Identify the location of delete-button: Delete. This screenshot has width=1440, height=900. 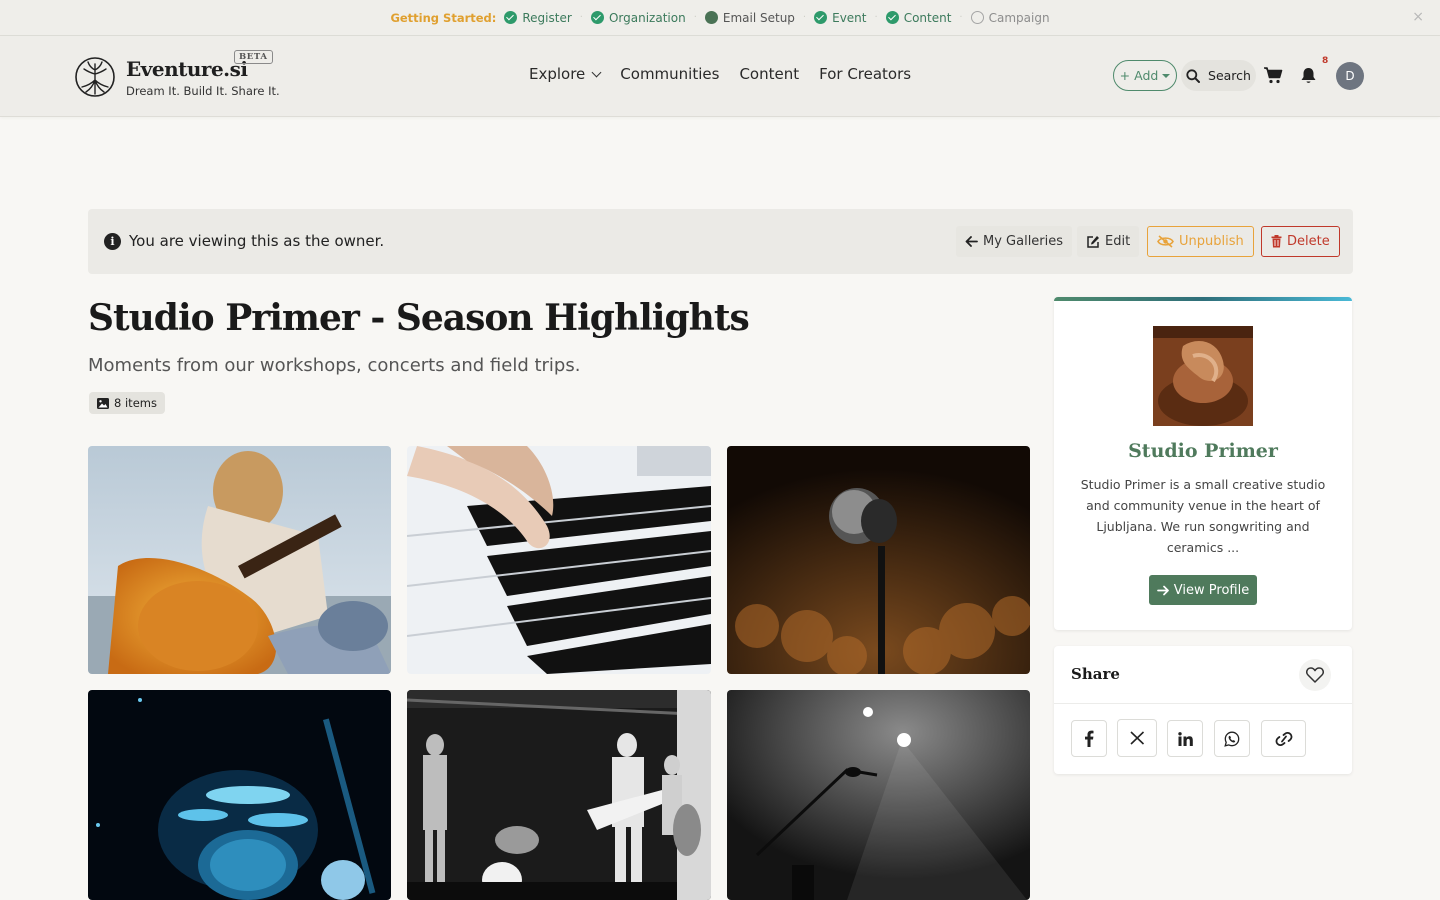
(1300, 241).